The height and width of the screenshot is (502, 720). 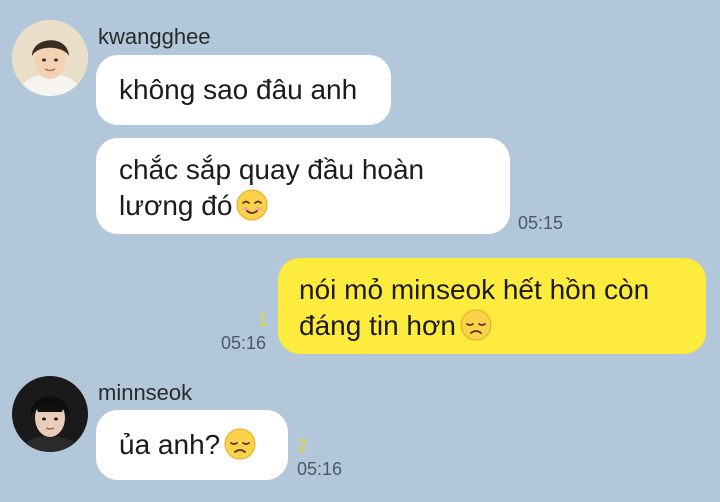 I want to click on sender-name: minnseok, so click(x=145, y=392).